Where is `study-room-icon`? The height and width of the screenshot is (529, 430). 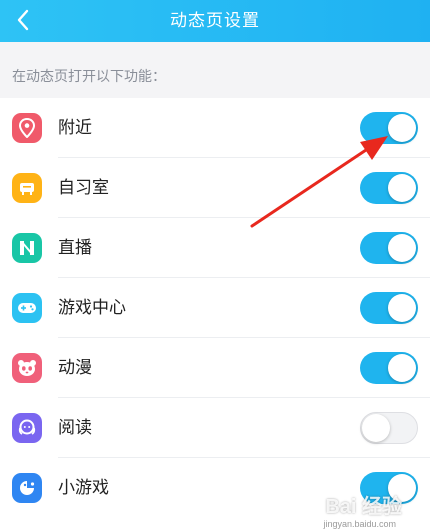 study-room-icon is located at coordinates (27, 188).